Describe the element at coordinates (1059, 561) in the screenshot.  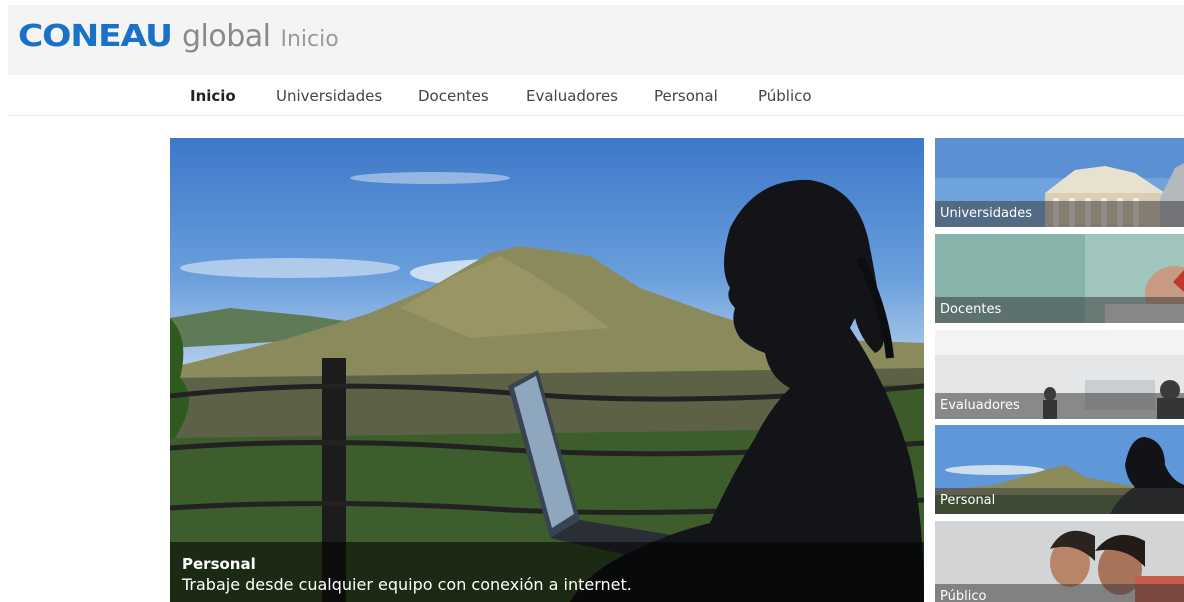
I see `thumb-publico: Público` at that location.